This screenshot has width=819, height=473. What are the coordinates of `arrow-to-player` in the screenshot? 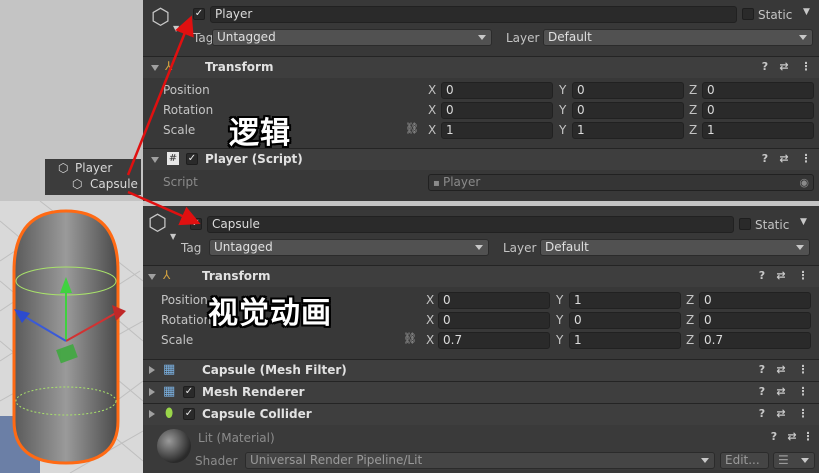 It's located at (160, 95).